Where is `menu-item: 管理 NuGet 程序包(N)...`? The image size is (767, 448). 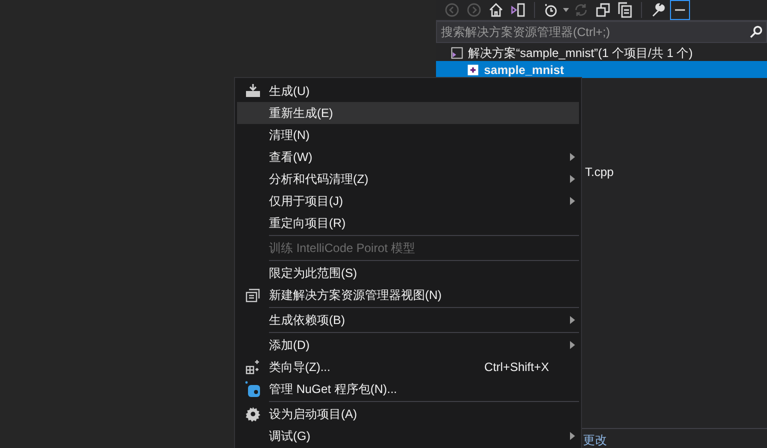 menu-item: 管理 NuGet 程序包(N)... is located at coordinates (408, 389).